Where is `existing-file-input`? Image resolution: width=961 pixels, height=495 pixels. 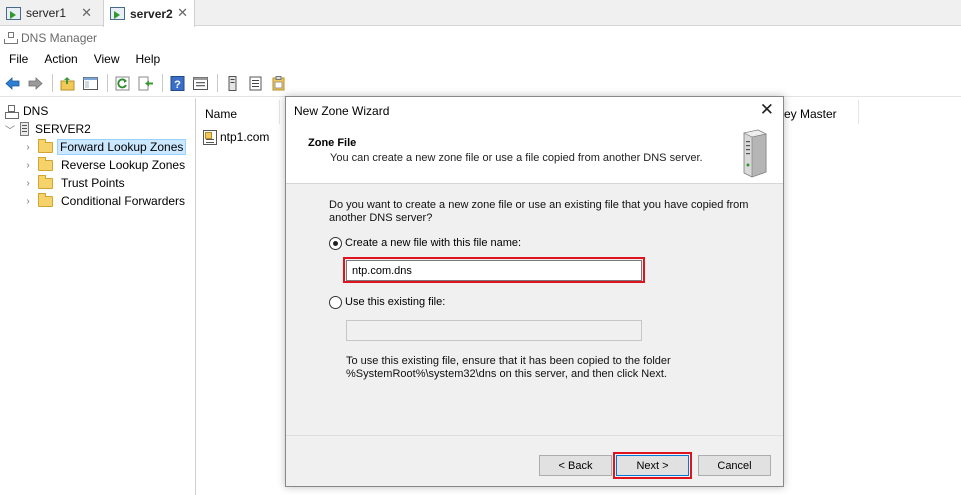 existing-file-input is located at coordinates (494, 330).